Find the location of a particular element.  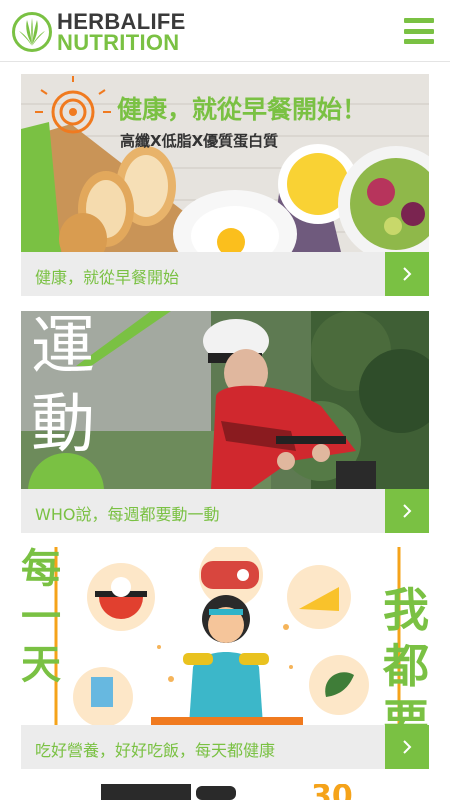

banner-partial-number: 30 is located at coordinates (332, 792).